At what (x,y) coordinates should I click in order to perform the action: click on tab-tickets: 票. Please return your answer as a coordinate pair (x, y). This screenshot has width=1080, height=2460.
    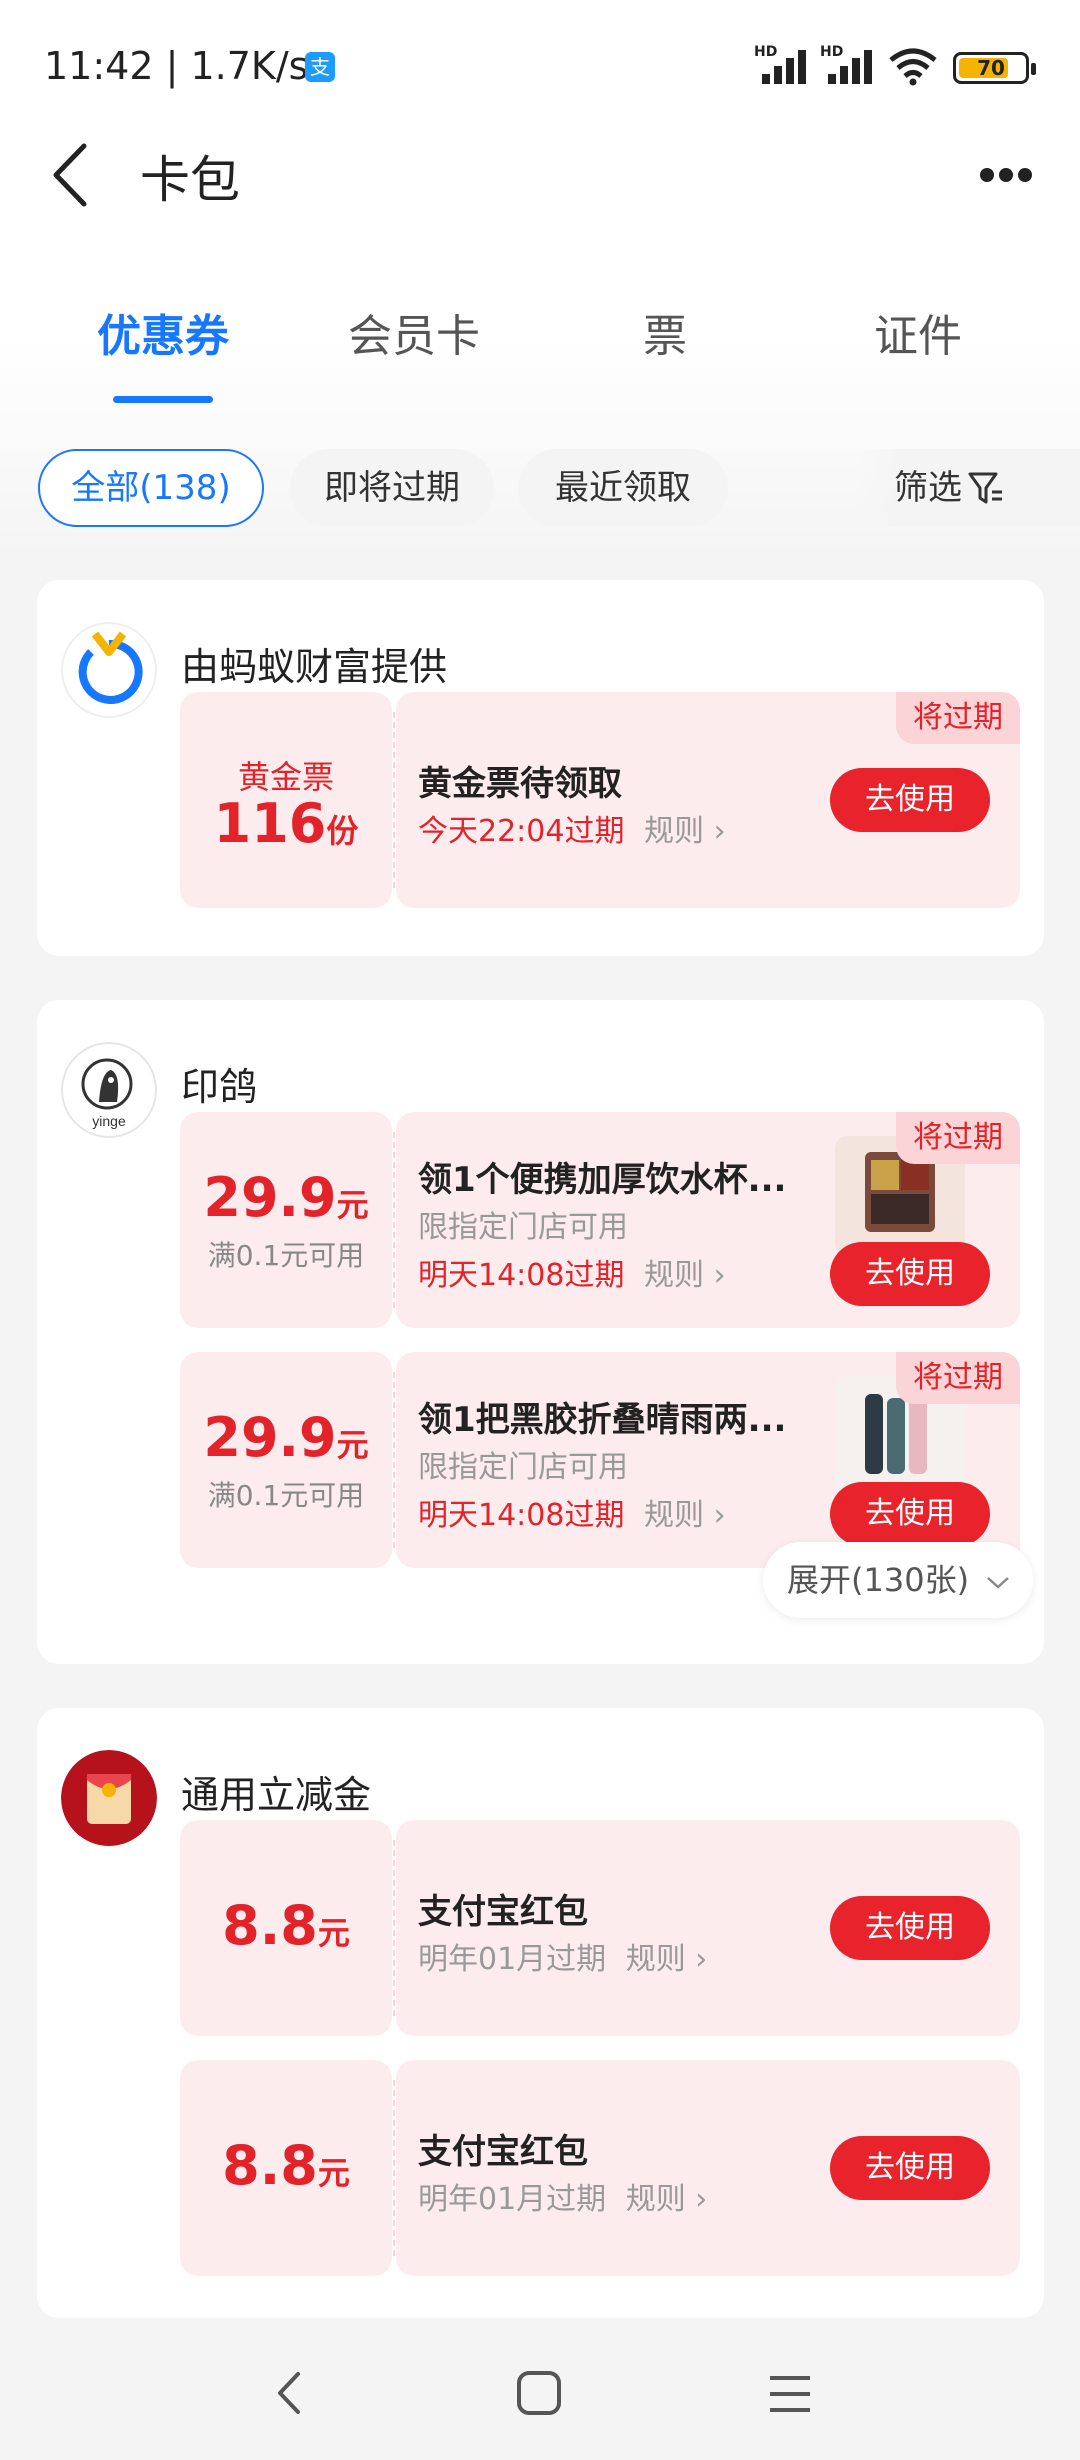
    Looking at the image, I should click on (665, 332).